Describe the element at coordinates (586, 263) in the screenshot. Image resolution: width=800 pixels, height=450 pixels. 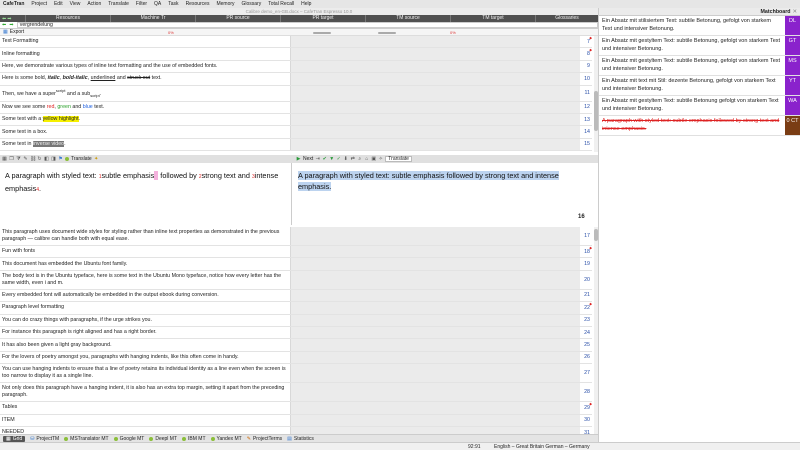
I see `segment-number: 19` at that location.